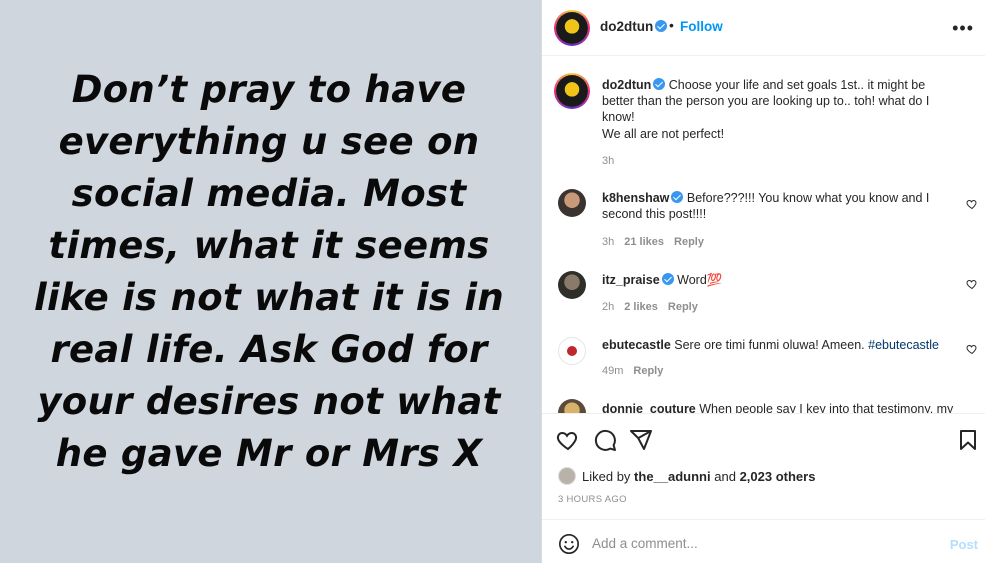  What do you see at coordinates (649, 407) in the screenshot?
I see `comment-username: donnie_couture` at bounding box center [649, 407].